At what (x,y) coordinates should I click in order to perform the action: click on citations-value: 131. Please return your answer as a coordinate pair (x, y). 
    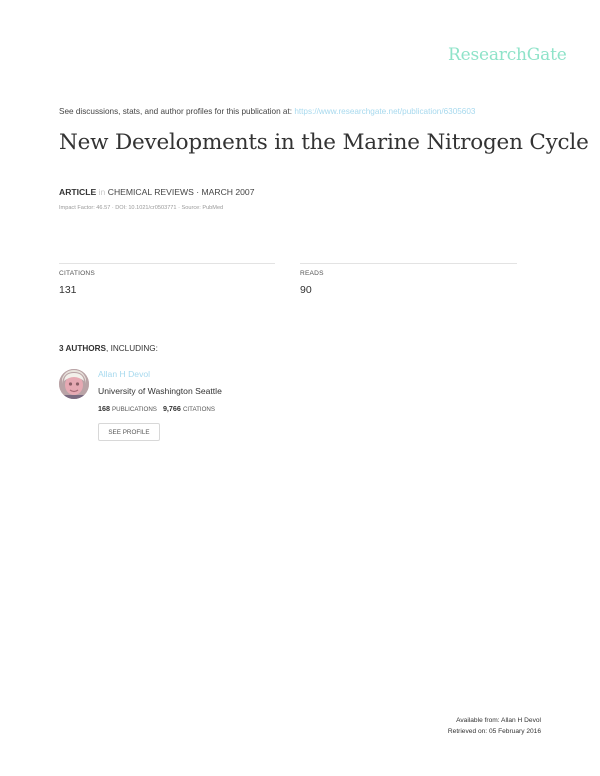
    Looking at the image, I should click on (68, 290).